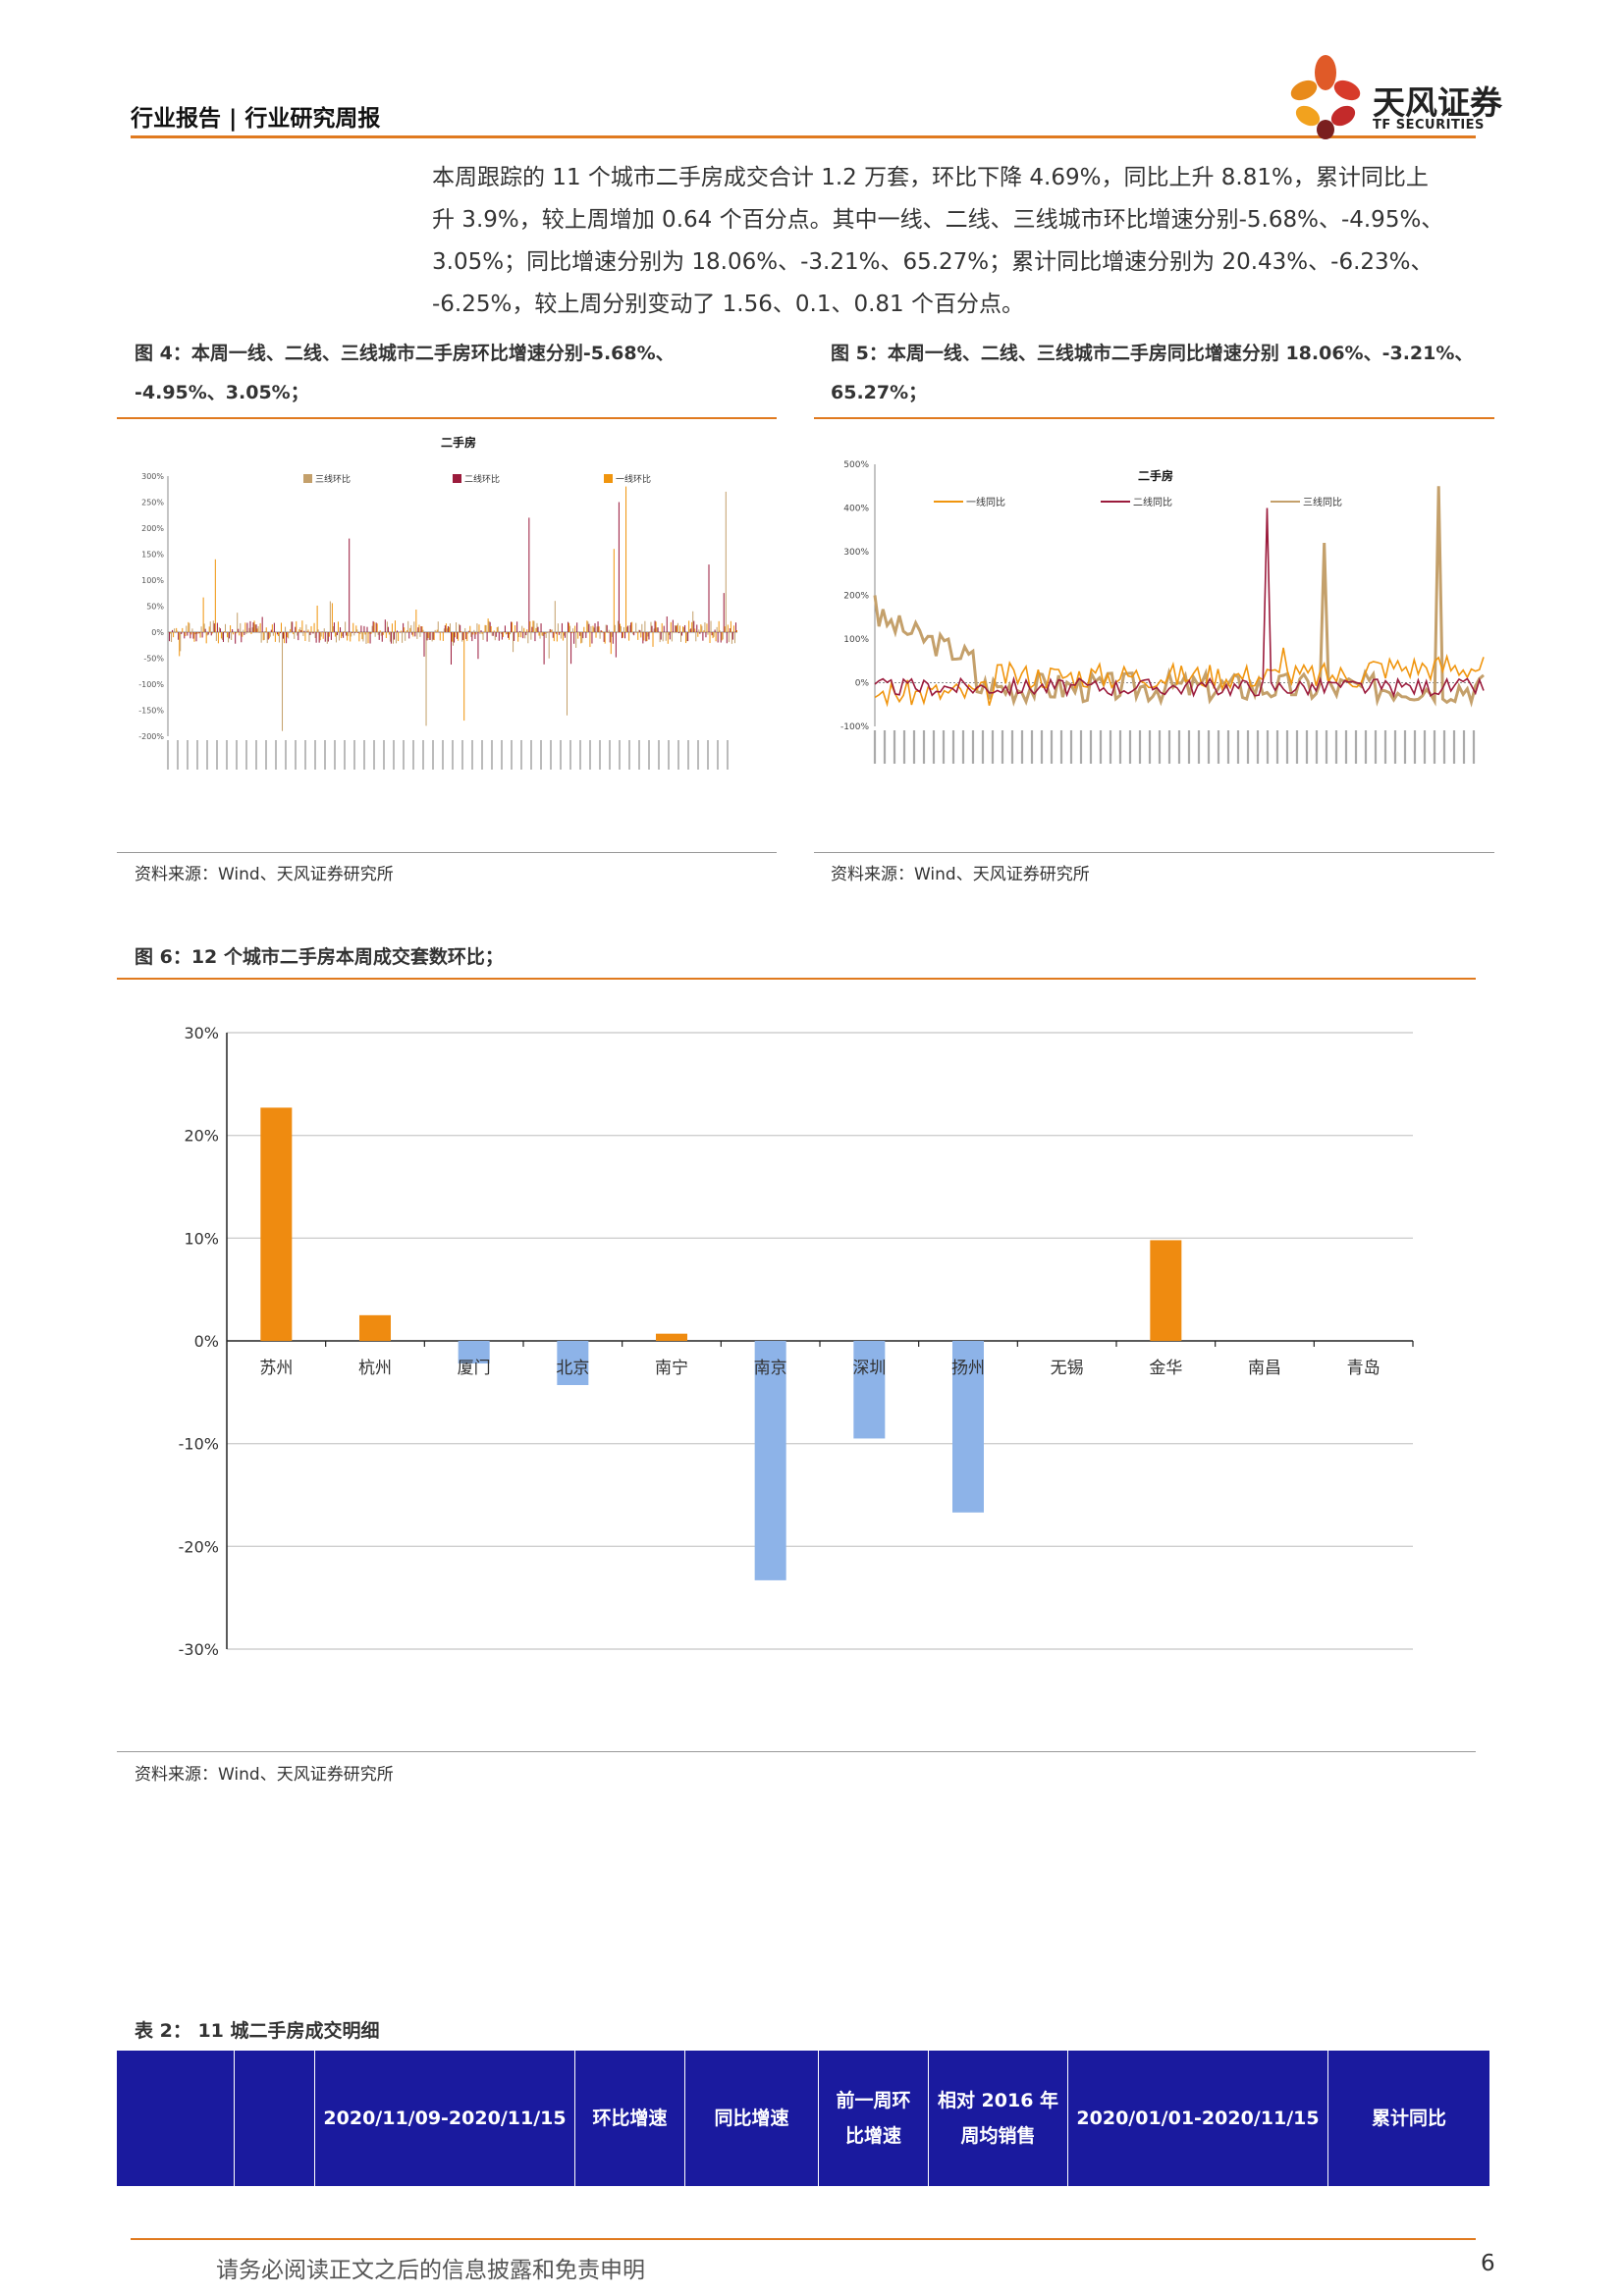  Describe the element at coordinates (874, 2118) in the screenshot. I see `table-header-cell: 前一周环 比增速` at that location.